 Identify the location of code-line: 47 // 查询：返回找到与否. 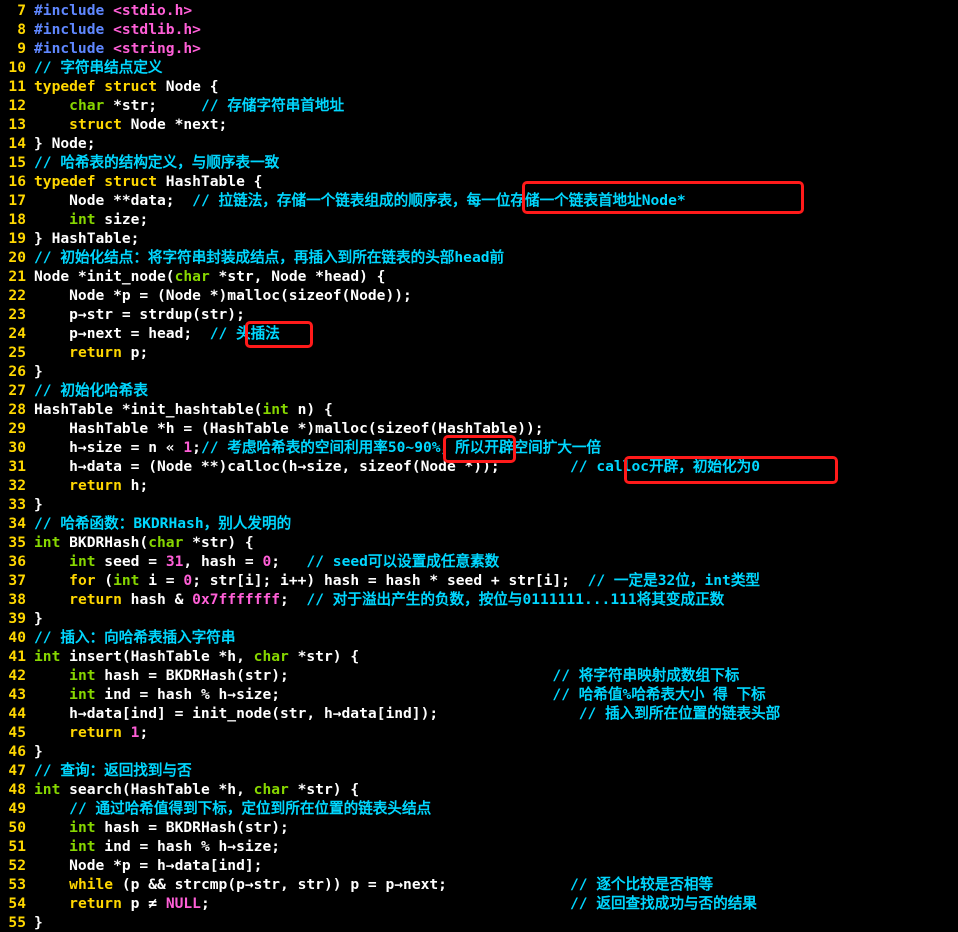
(479, 770).